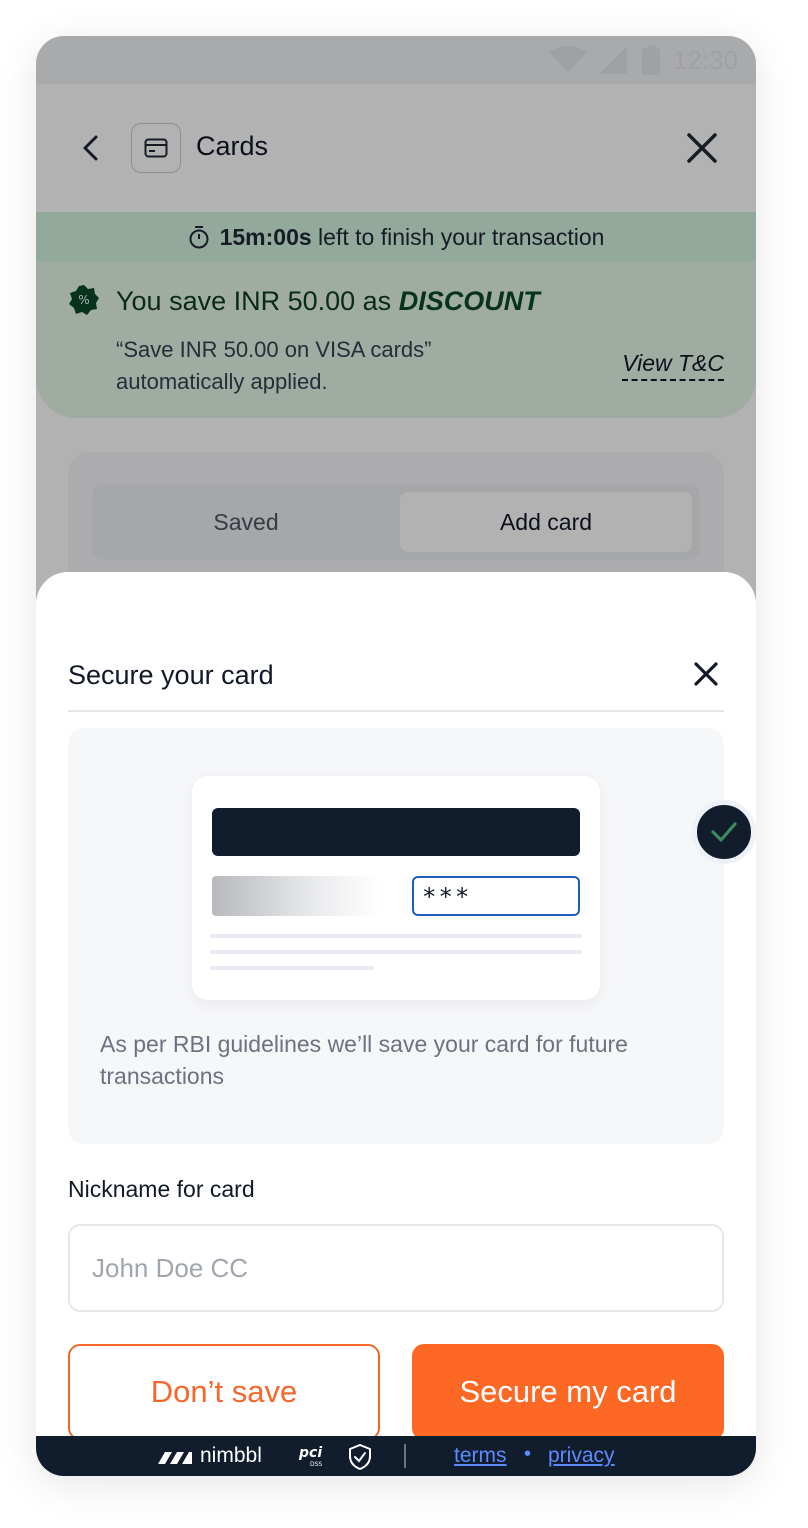 This screenshot has height=1528, width=808. What do you see at coordinates (224, 1392) in the screenshot?
I see `dont-save-button: Don’t save` at bounding box center [224, 1392].